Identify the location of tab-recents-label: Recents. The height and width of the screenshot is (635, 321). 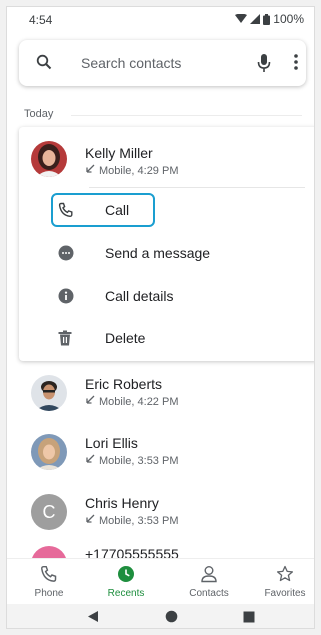
(126, 593).